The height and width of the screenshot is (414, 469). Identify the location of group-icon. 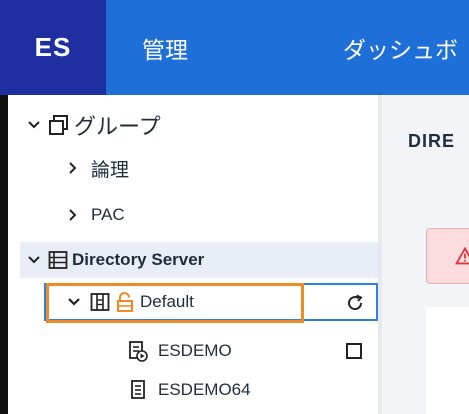
(59, 125).